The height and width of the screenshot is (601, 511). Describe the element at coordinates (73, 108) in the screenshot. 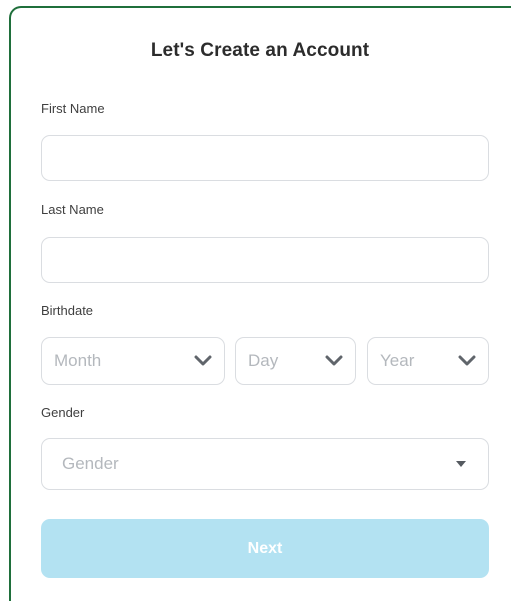

I see `first-name-label: First Name` at that location.